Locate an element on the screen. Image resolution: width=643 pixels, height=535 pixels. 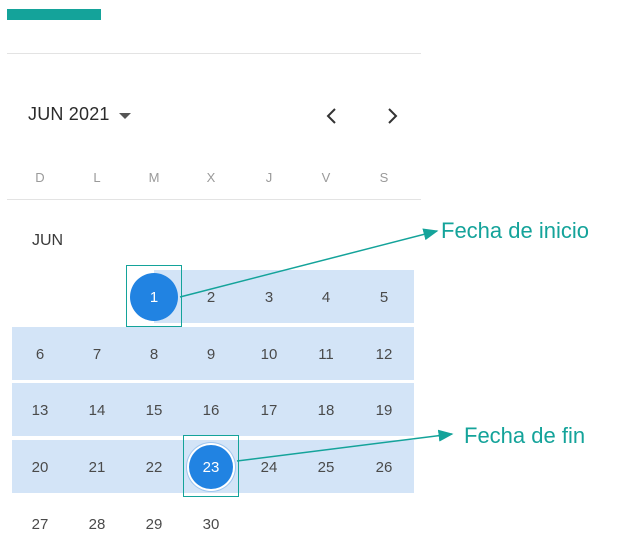
day-cell: 19 is located at coordinates (384, 410).